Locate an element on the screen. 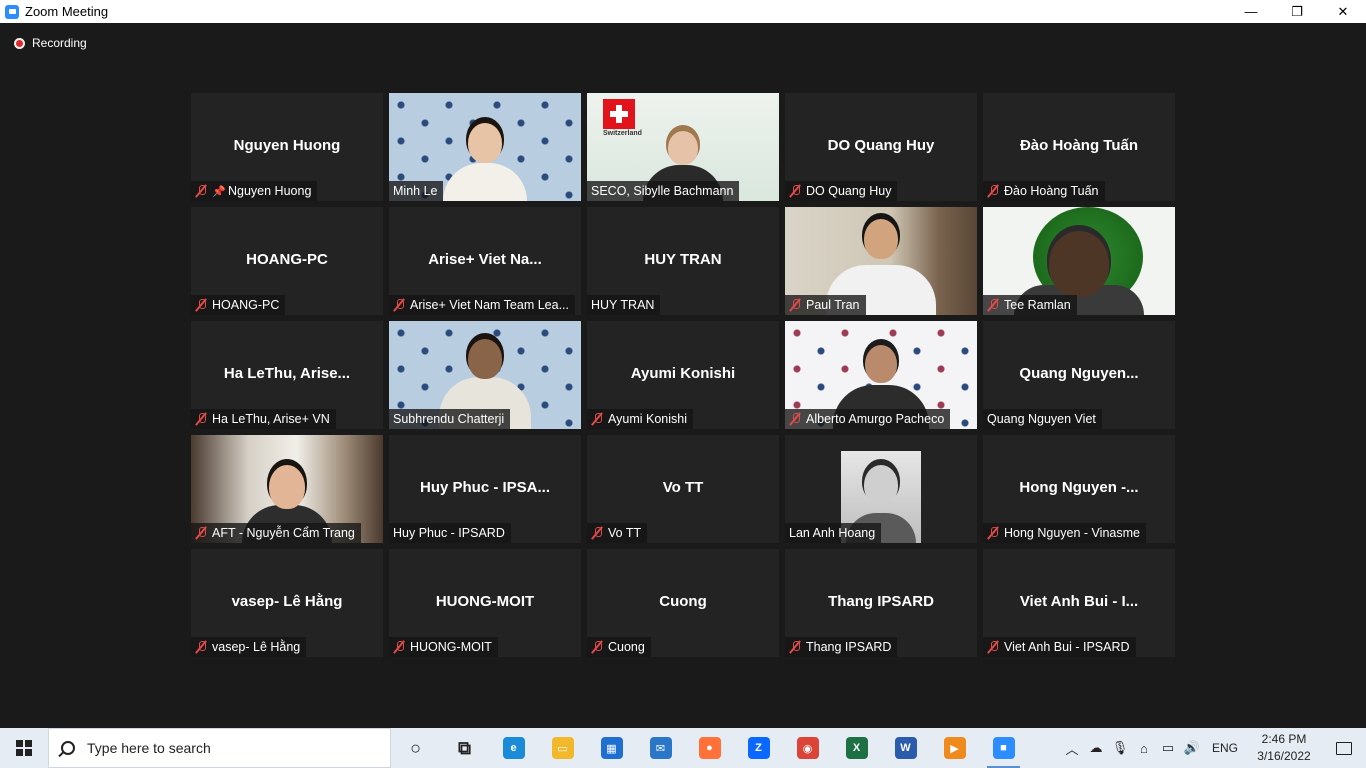 This screenshot has width=1366, height=768. zoom-taskbar-button: ■ is located at coordinates (1003, 748).